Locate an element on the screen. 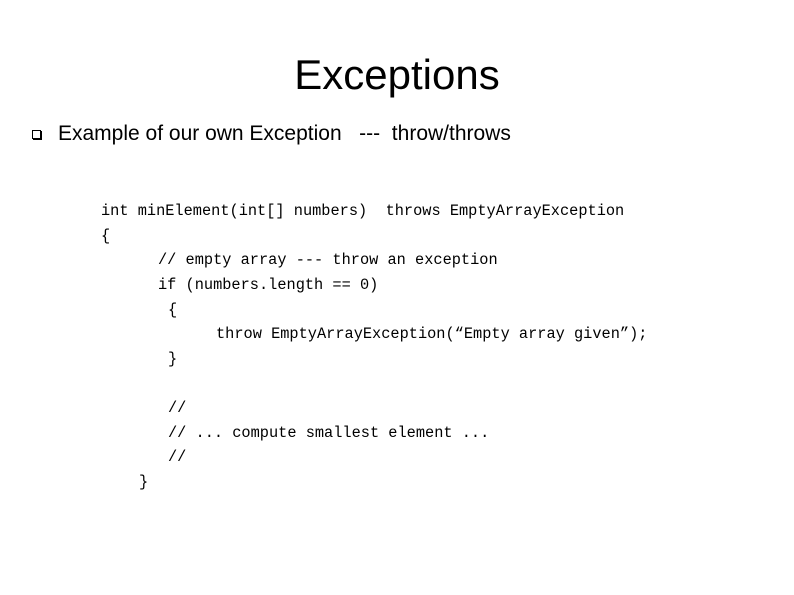  code-line-if-close-brace: } is located at coordinates (173, 359).